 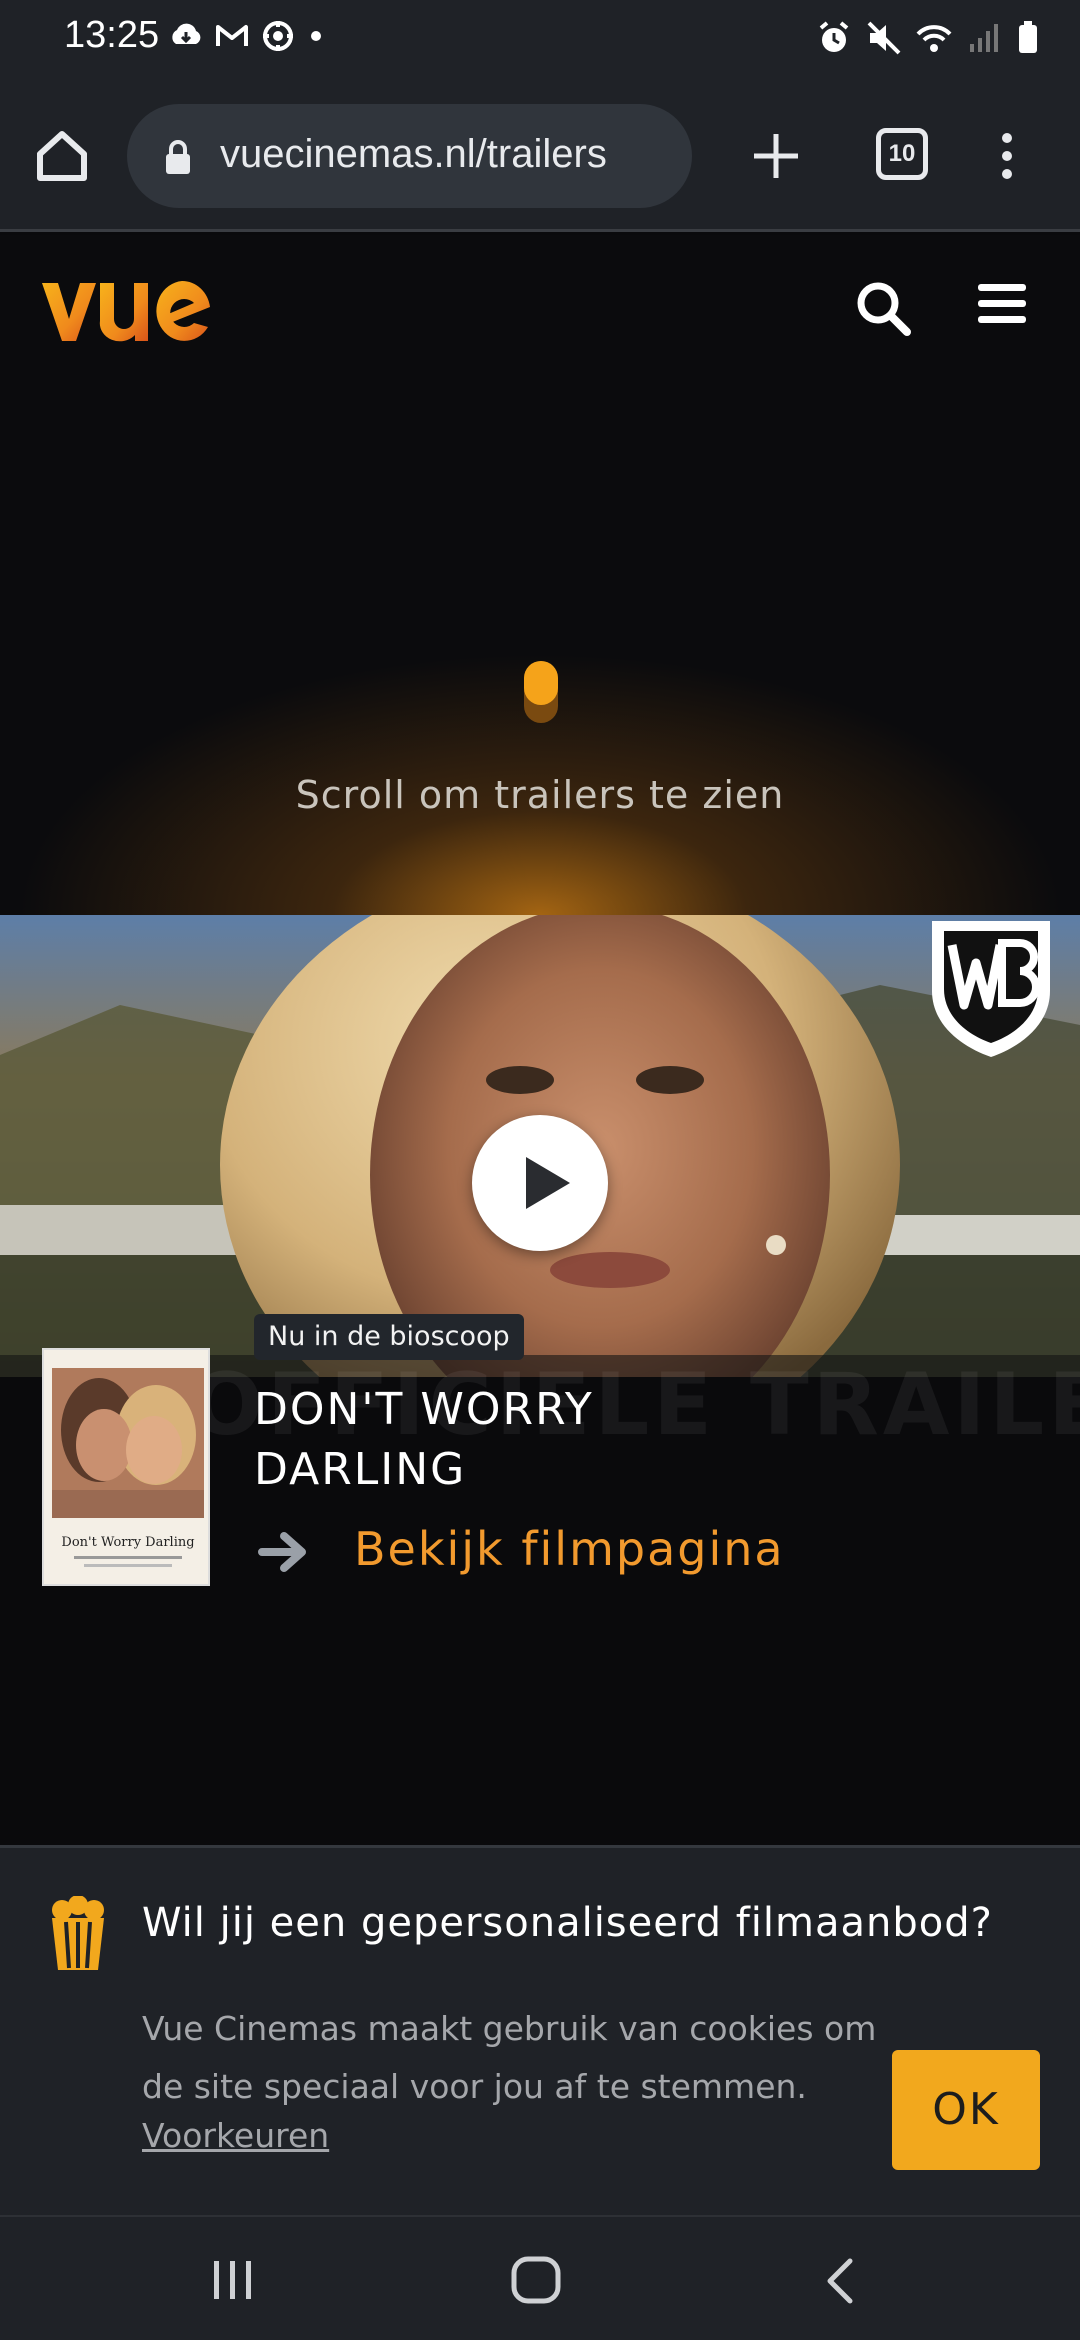 I want to click on new-tab-icon, so click(x=776, y=156).